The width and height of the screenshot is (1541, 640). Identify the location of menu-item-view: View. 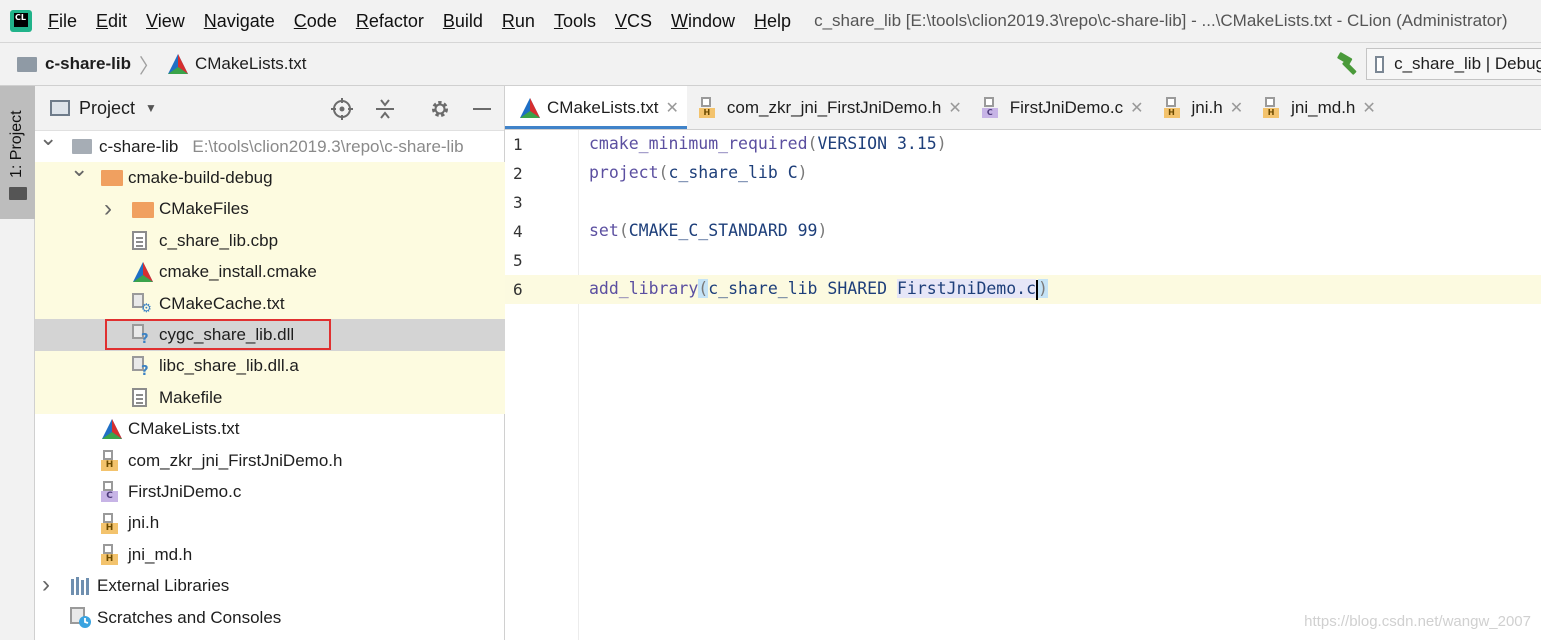
(165, 21).